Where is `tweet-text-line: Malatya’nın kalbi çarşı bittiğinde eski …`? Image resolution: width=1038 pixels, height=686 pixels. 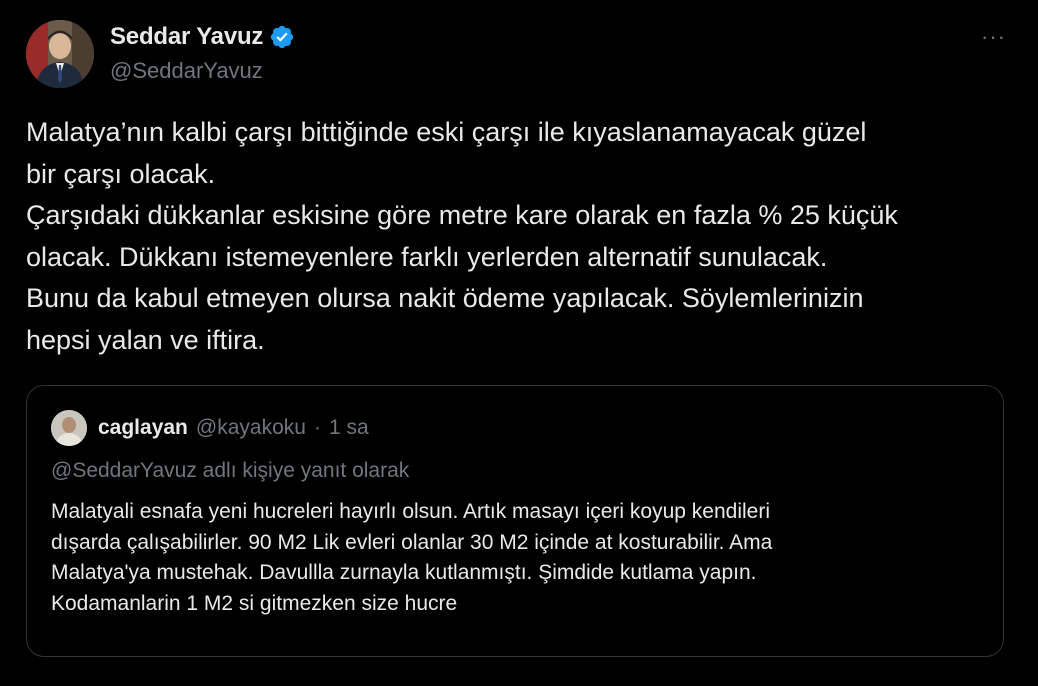 tweet-text-line: Malatya’nın kalbi çarşı bittiğinde eski … is located at coordinates (446, 132).